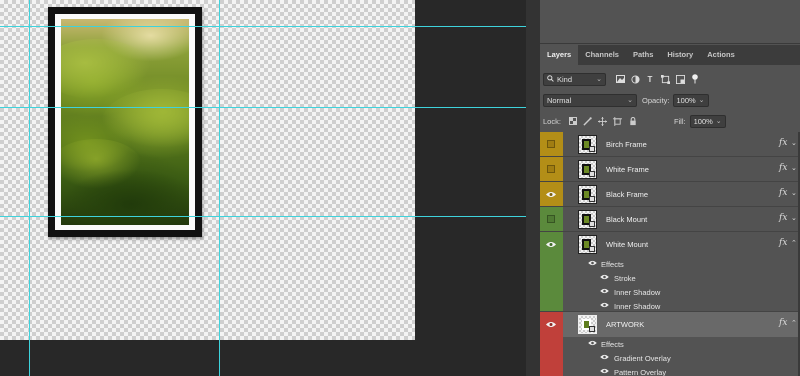 Image resolution: width=800 pixels, height=376 pixels. I want to click on opacity-field: 100% ⌄, so click(690, 100).